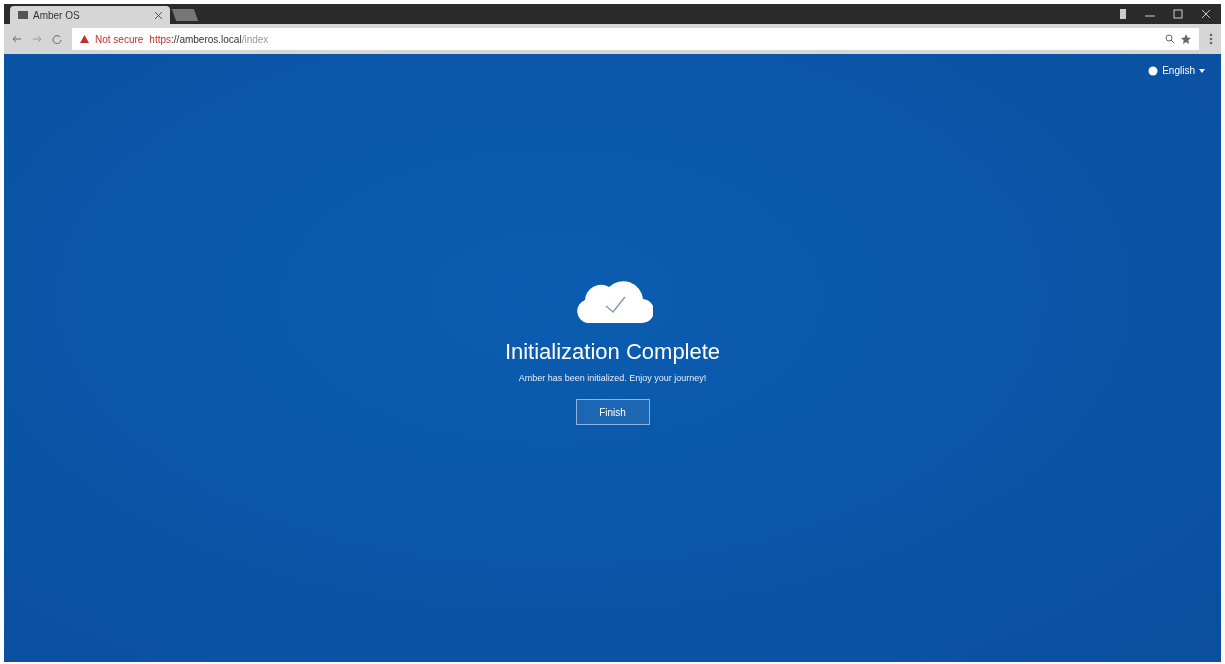 The image size is (1225, 664). Describe the element at coordinates (1186, 39) in the screenshot. I see `star-icon` at that location.